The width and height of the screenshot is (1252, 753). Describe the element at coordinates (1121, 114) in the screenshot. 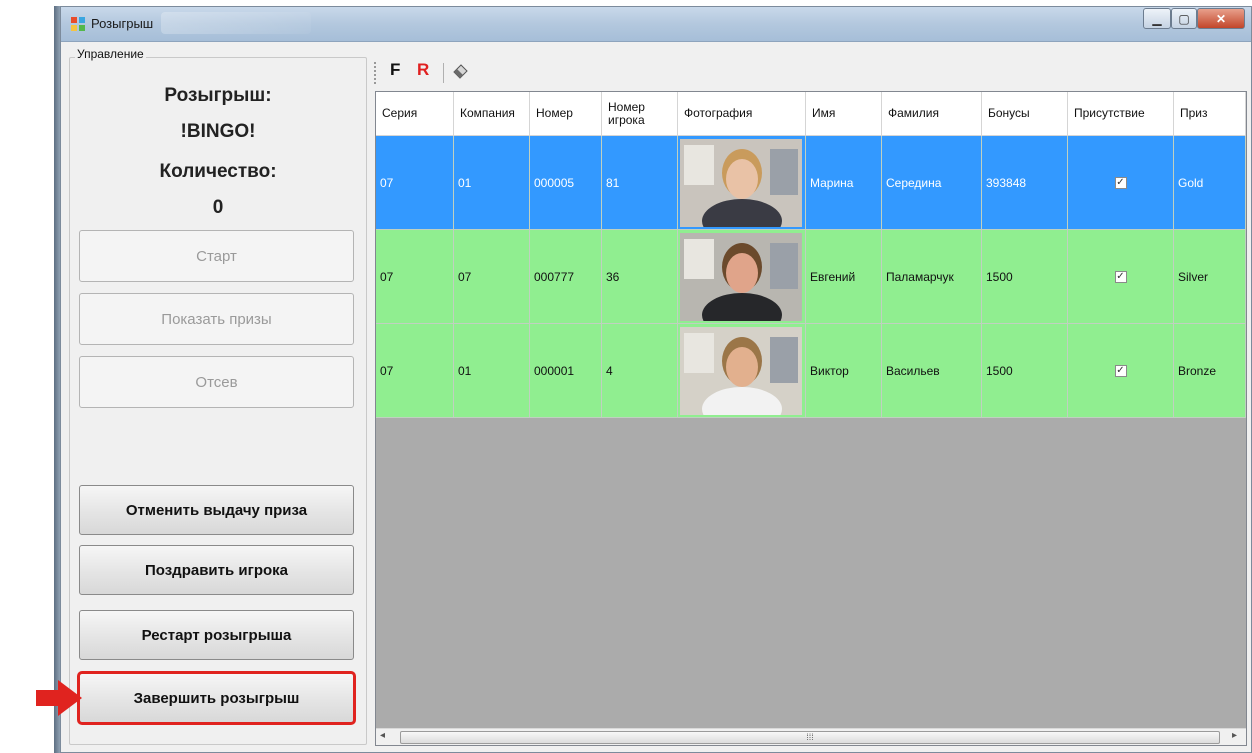

I see `column-header-presence: Присутствие` at that location.